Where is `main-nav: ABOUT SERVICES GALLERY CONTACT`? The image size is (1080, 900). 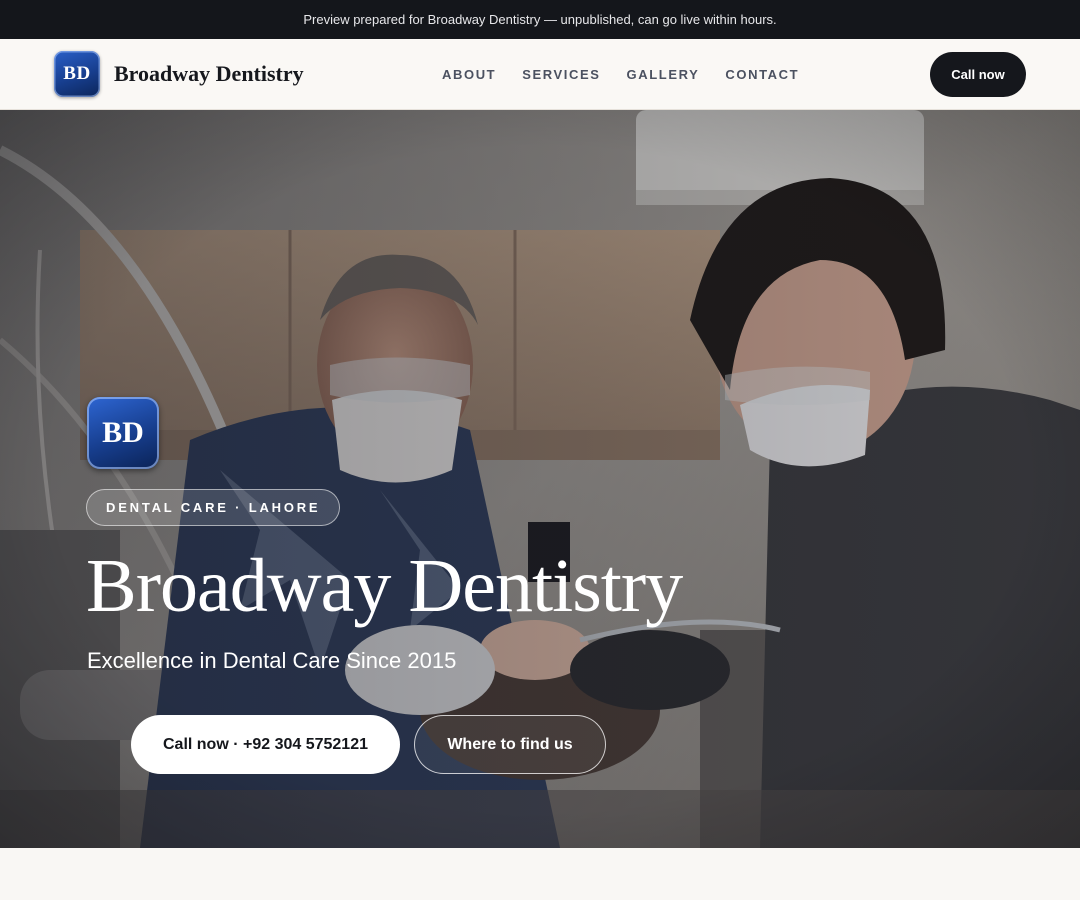
main-nav: ABOUT SERVICES GALLERY CONTACT is located at coordinates (633, 74).